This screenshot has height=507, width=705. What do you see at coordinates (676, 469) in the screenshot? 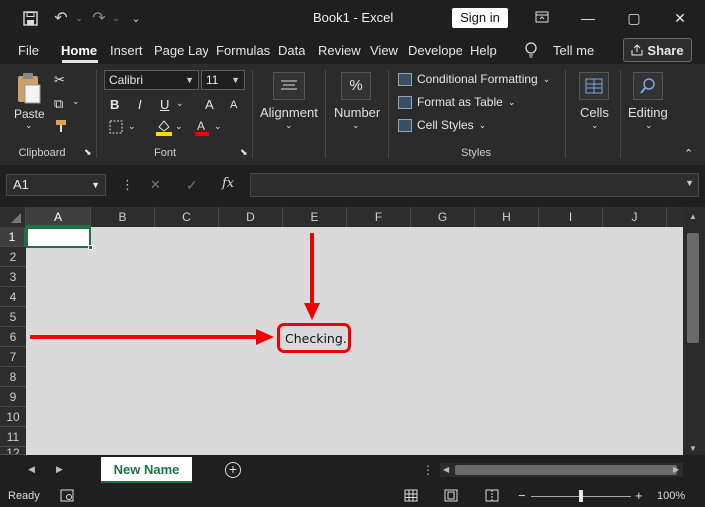
I see `scroll-right-icon: ▶` at bounding box center [676, 469].